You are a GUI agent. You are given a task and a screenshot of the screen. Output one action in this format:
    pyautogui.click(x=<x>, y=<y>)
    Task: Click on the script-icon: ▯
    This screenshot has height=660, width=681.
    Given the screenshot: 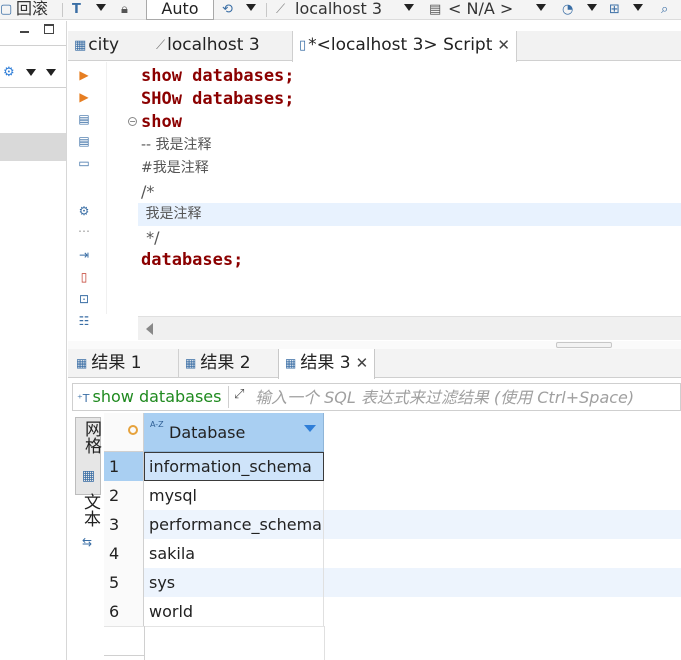 What is the action you would take?
    pyautogui.click(x=303, y=45)
    